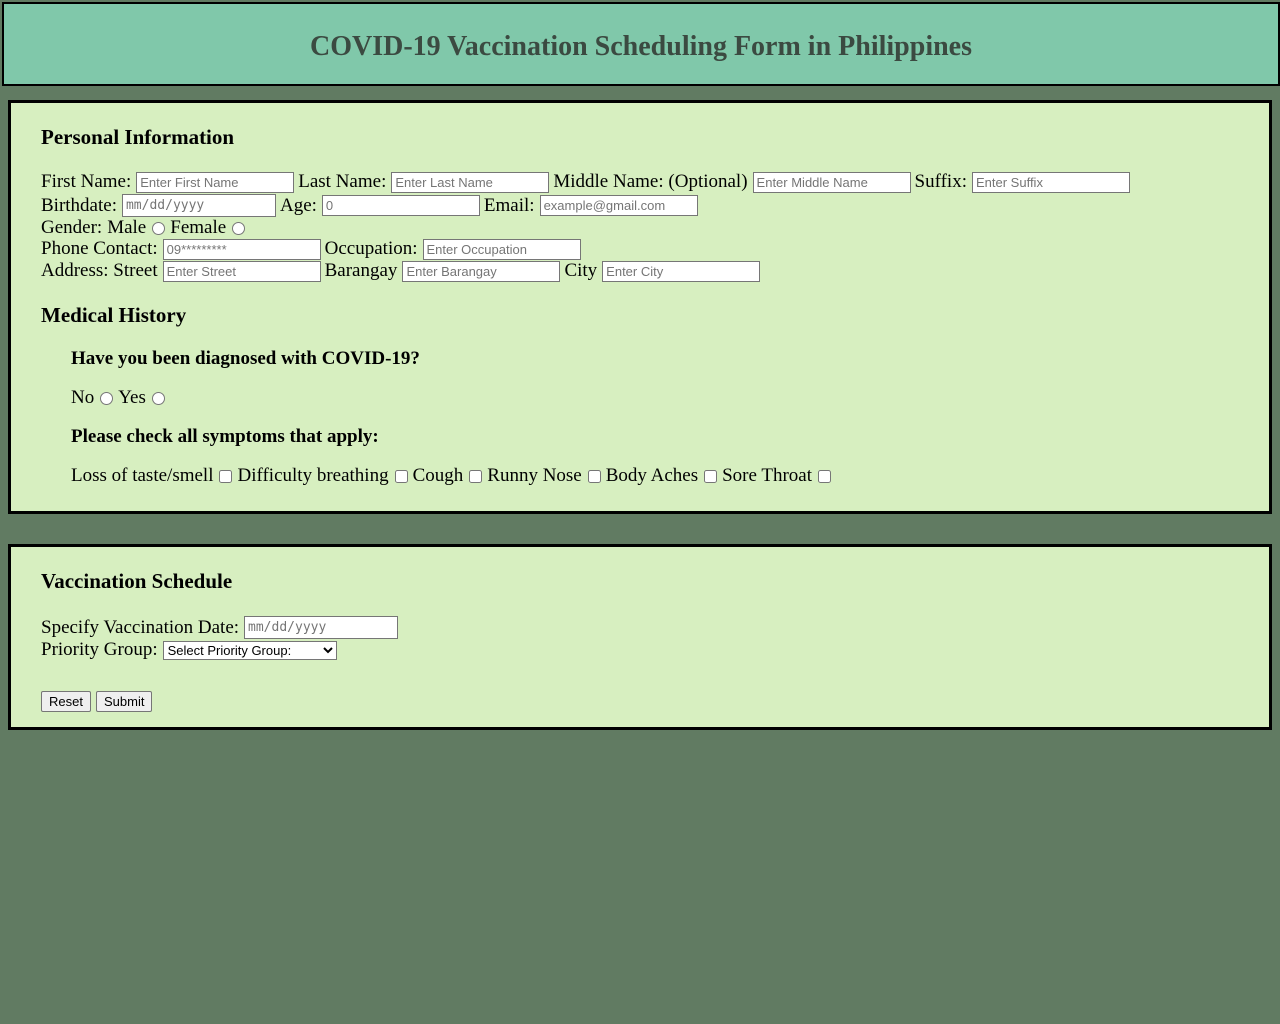 Image resolution: width=1280 pixels, height=1024 pixels. I want to click on vaccination-schedule-heading: Vaccination Schedule, so click(137, 581).